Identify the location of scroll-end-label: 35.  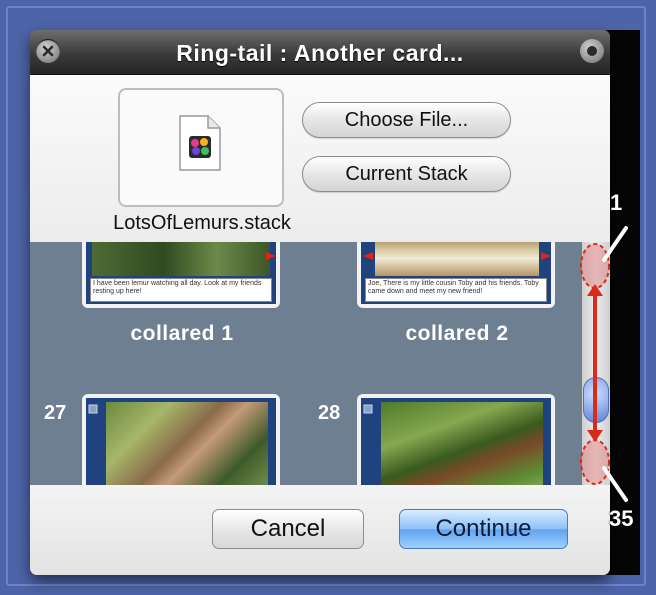
(621, 518).